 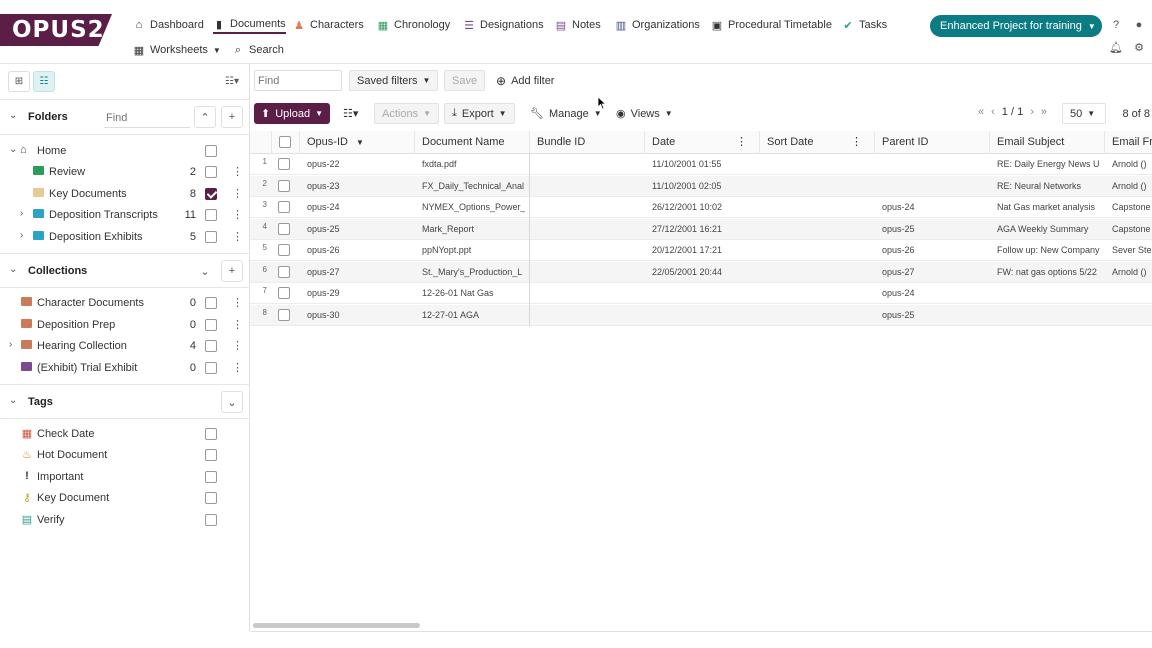 I want to click on tag-item: ⚷ Key Document, so click(x=125, y=498).